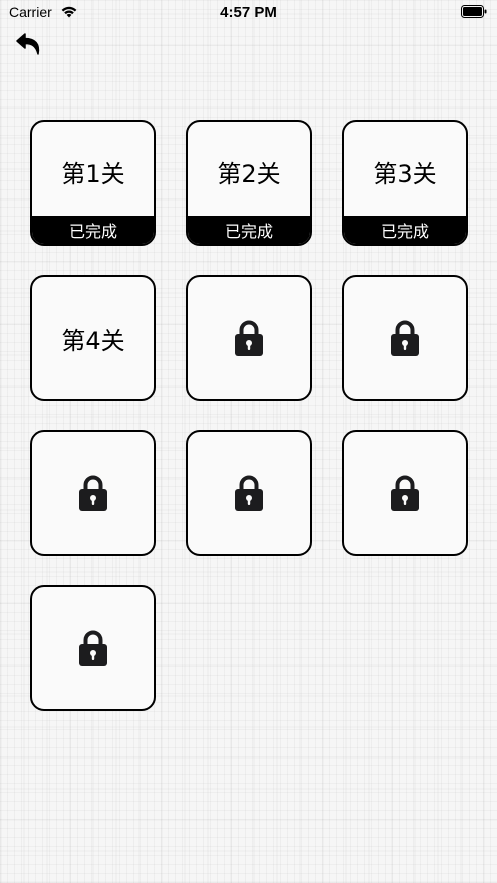 This screenshot has height=883, width=497. What do you see at coordinates (405, 173) in the screenshot?
I see `level-title: 第3关` at bounding box center [405, 173].